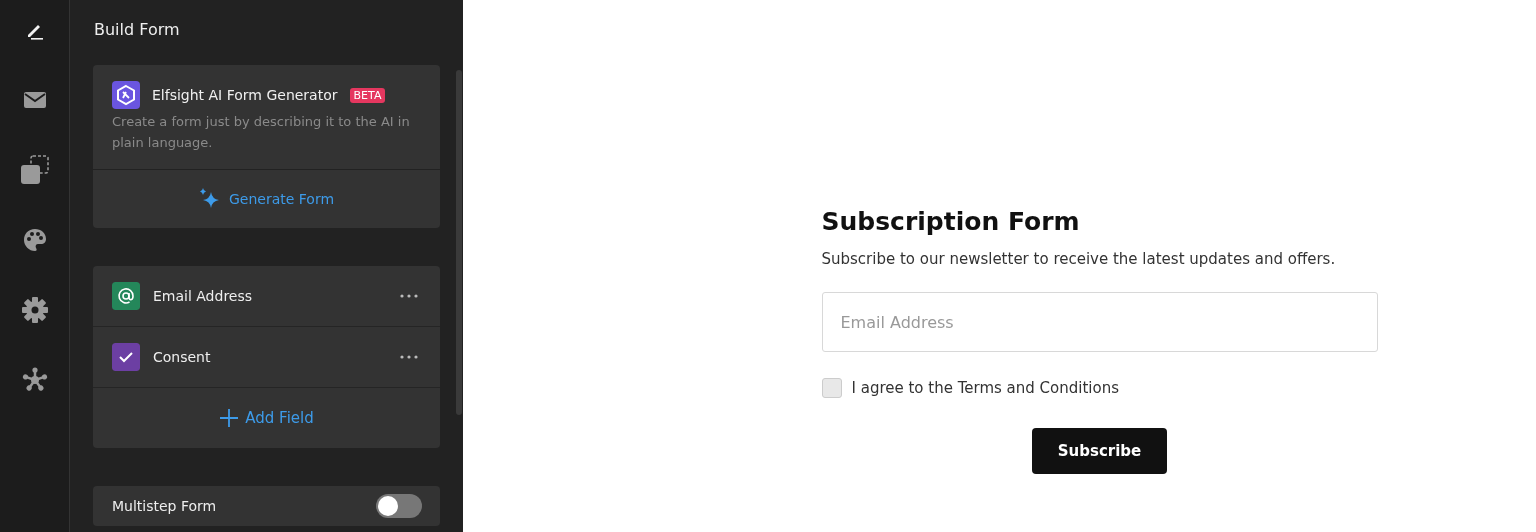  What do you see at coordinates (1099, 322) in the screenshot?
I see `email-field: Email Address` at bounding box center [1099, 322].